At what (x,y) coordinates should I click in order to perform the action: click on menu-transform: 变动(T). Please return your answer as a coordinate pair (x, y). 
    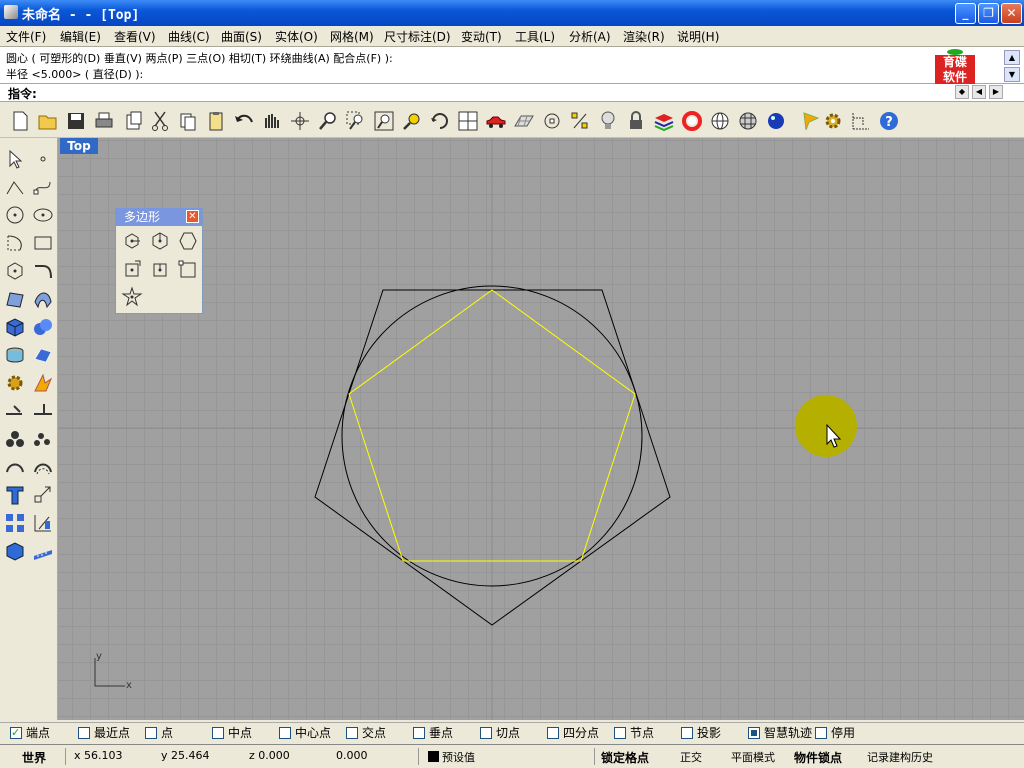
    Looking at the image, I should click on (481, 36).